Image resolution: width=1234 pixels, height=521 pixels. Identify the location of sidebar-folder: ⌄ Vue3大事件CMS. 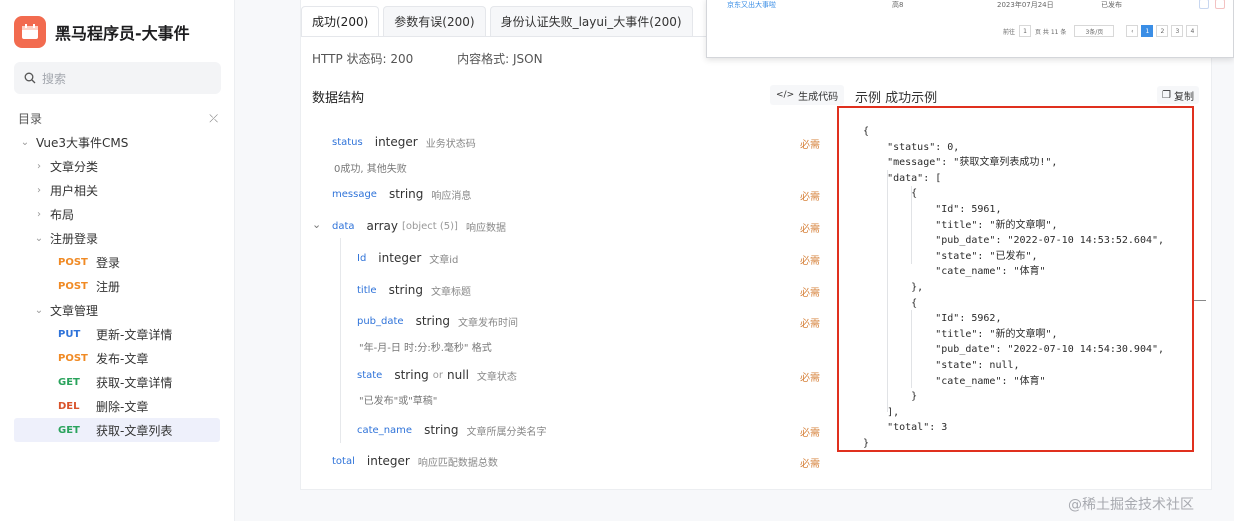
(117, 142).